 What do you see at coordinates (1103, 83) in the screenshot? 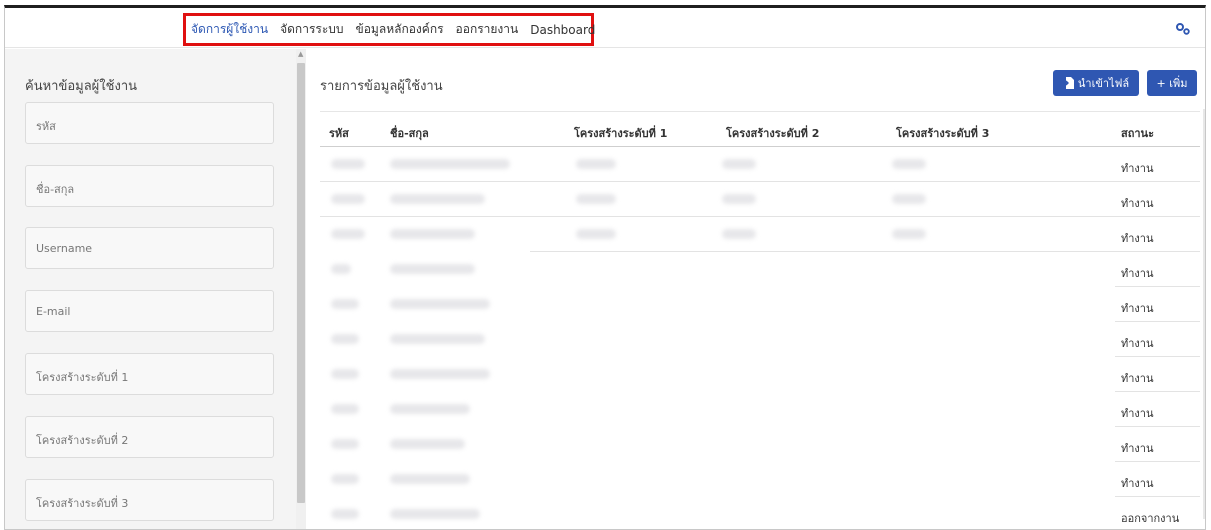
I see `import-file-label: นำเข้าไฟล์` at bounding box center [1103, 83].